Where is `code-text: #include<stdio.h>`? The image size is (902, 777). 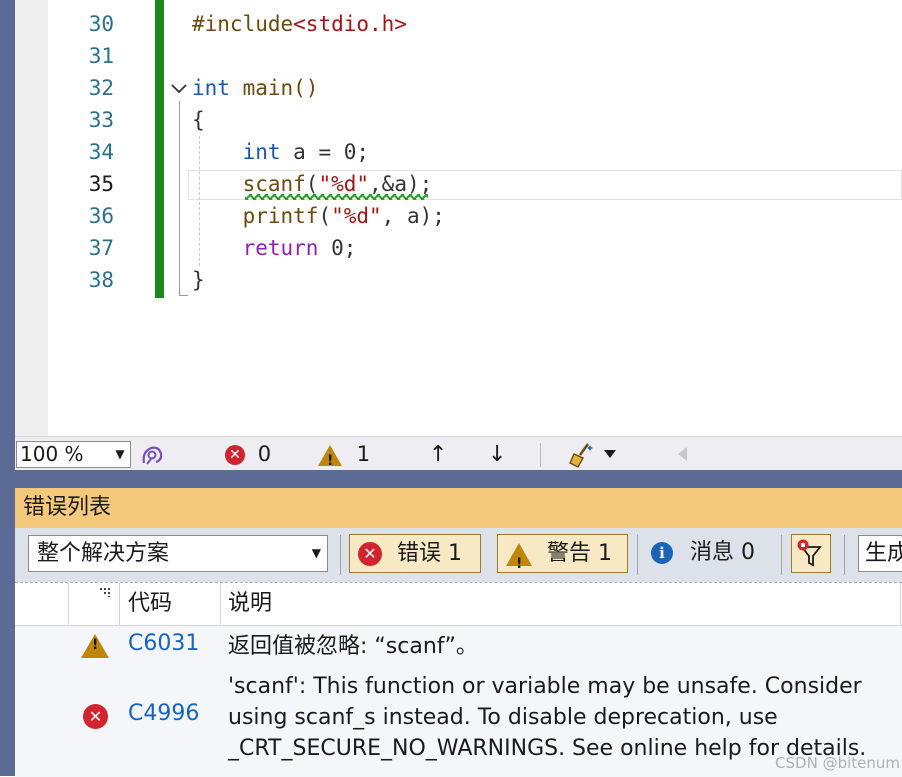
code-text: #include<stdio.h> is located at coordinates (299, 24).